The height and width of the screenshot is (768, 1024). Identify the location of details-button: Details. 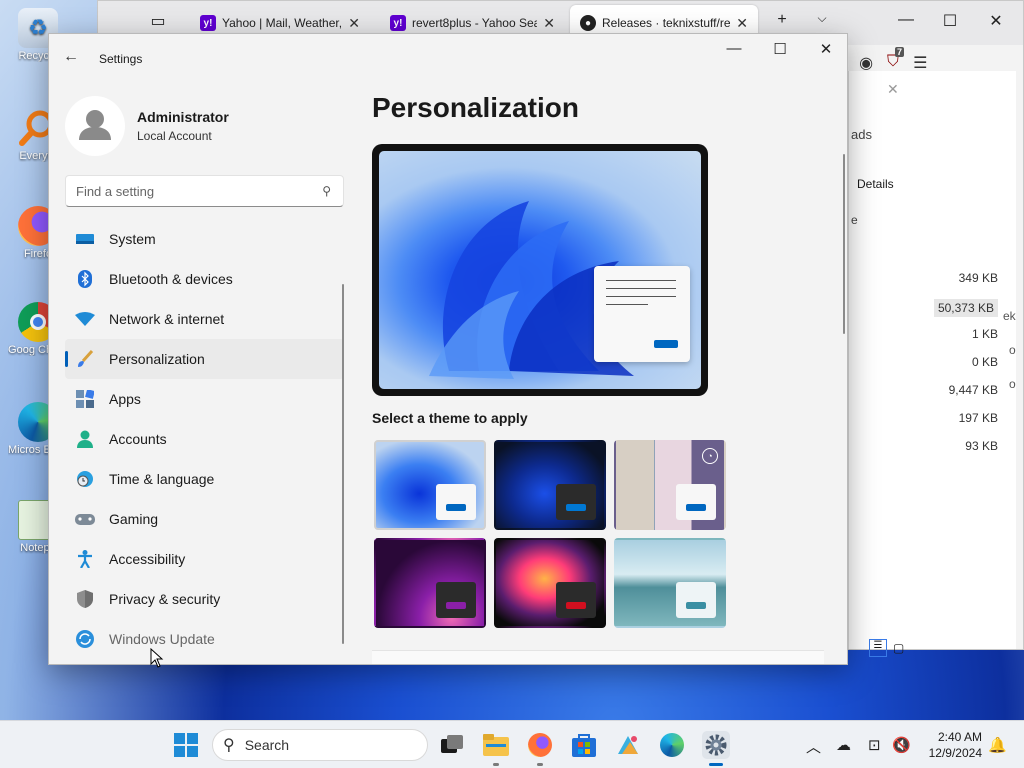
(875, 184).